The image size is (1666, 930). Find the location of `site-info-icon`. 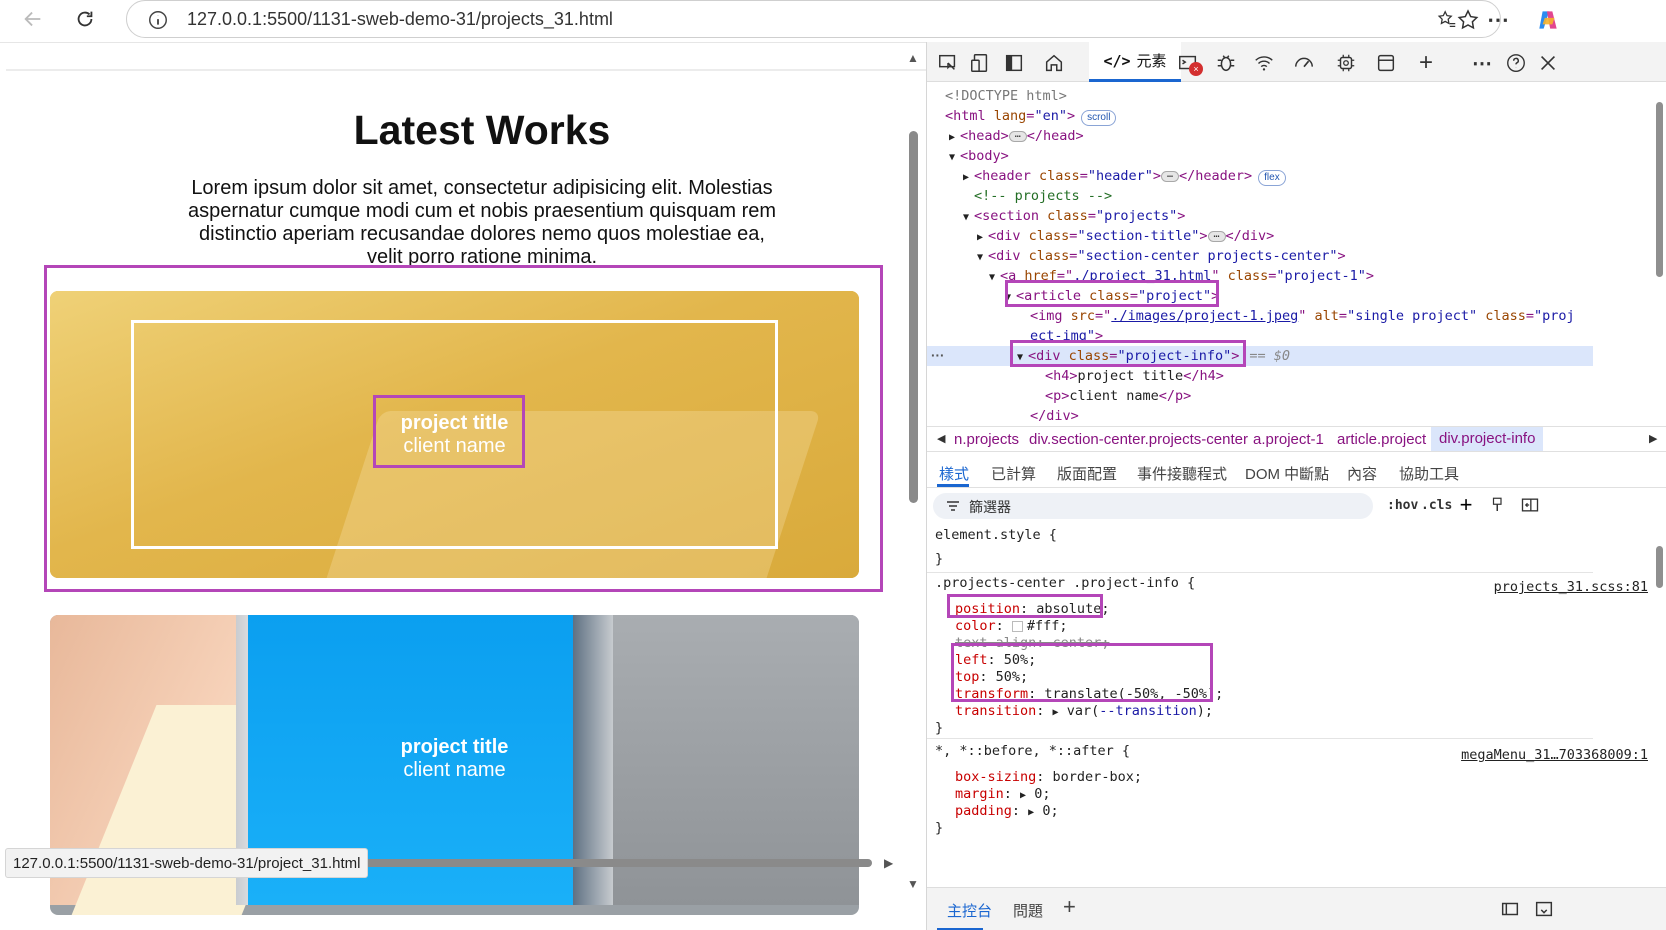

site-info-icon is located at coordinates (158, 20).